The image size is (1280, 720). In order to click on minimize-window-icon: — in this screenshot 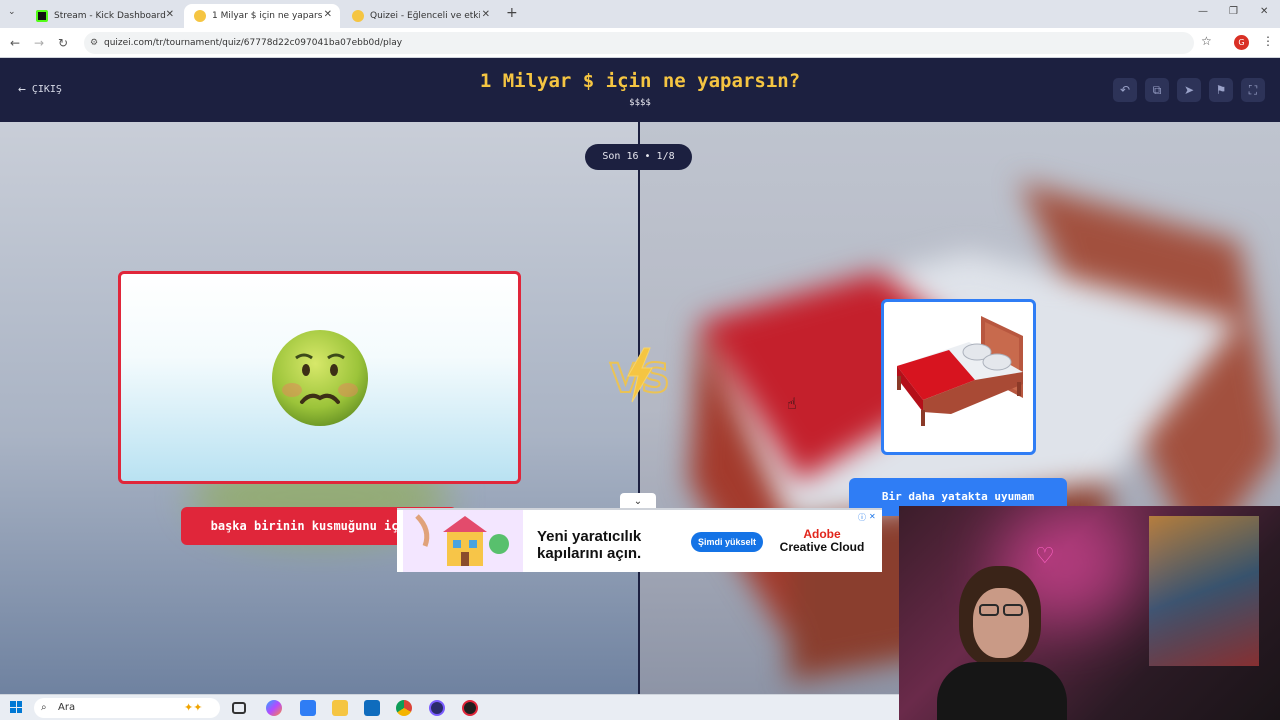, I will do `click(1203, 11)`.